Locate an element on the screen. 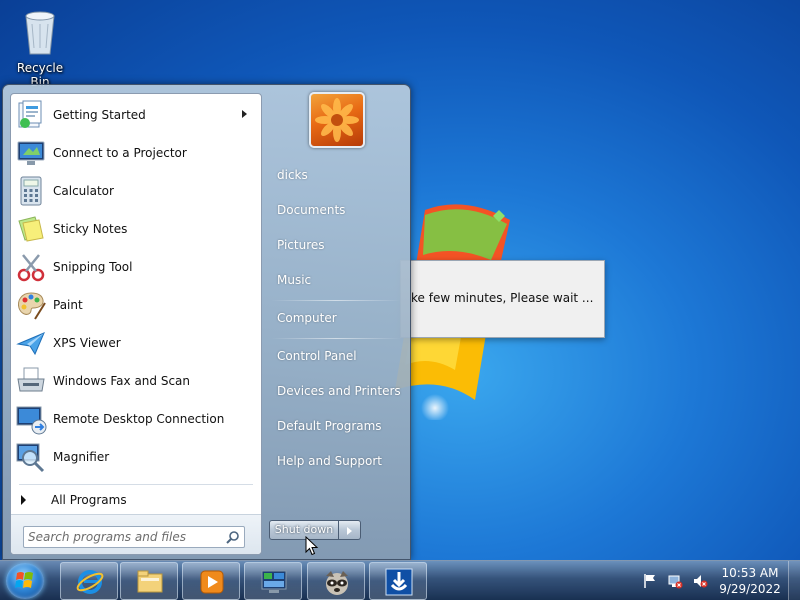 The height and width of the screenshot is (600, 800). clock-time: 10:53 AM is located at coordinates (750, 573).